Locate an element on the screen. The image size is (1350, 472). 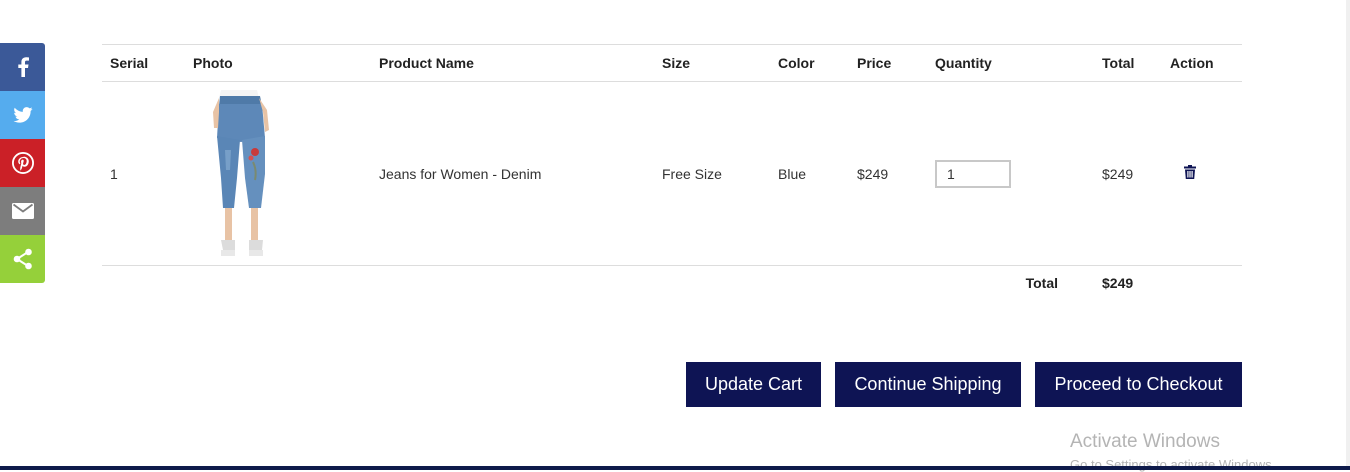
continue-shipping-button: Continue Shipping is located at coordinates (928, 384).